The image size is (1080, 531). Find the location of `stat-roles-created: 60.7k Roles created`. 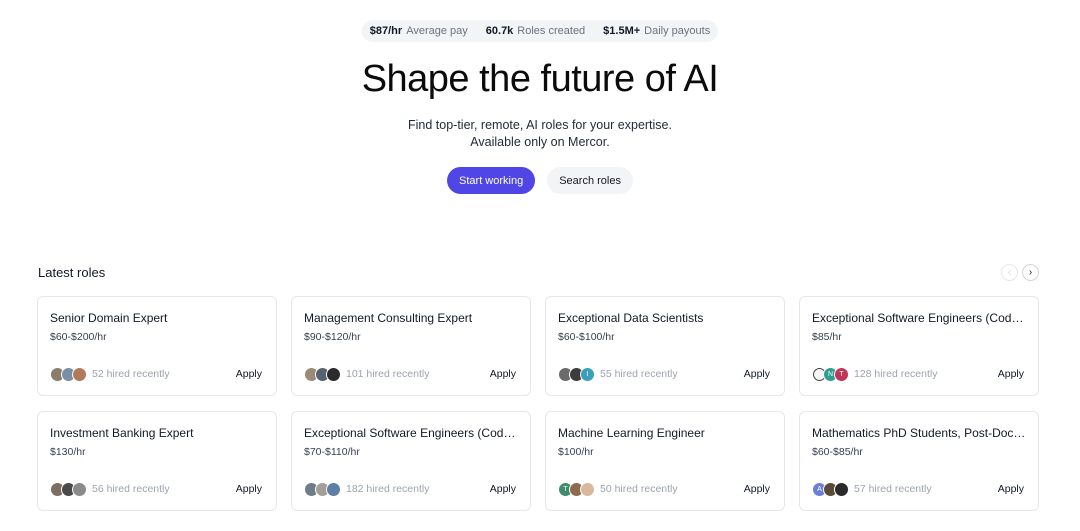

stat-roles-created: 60.7k Roles created is located at coordinates (535, 31).